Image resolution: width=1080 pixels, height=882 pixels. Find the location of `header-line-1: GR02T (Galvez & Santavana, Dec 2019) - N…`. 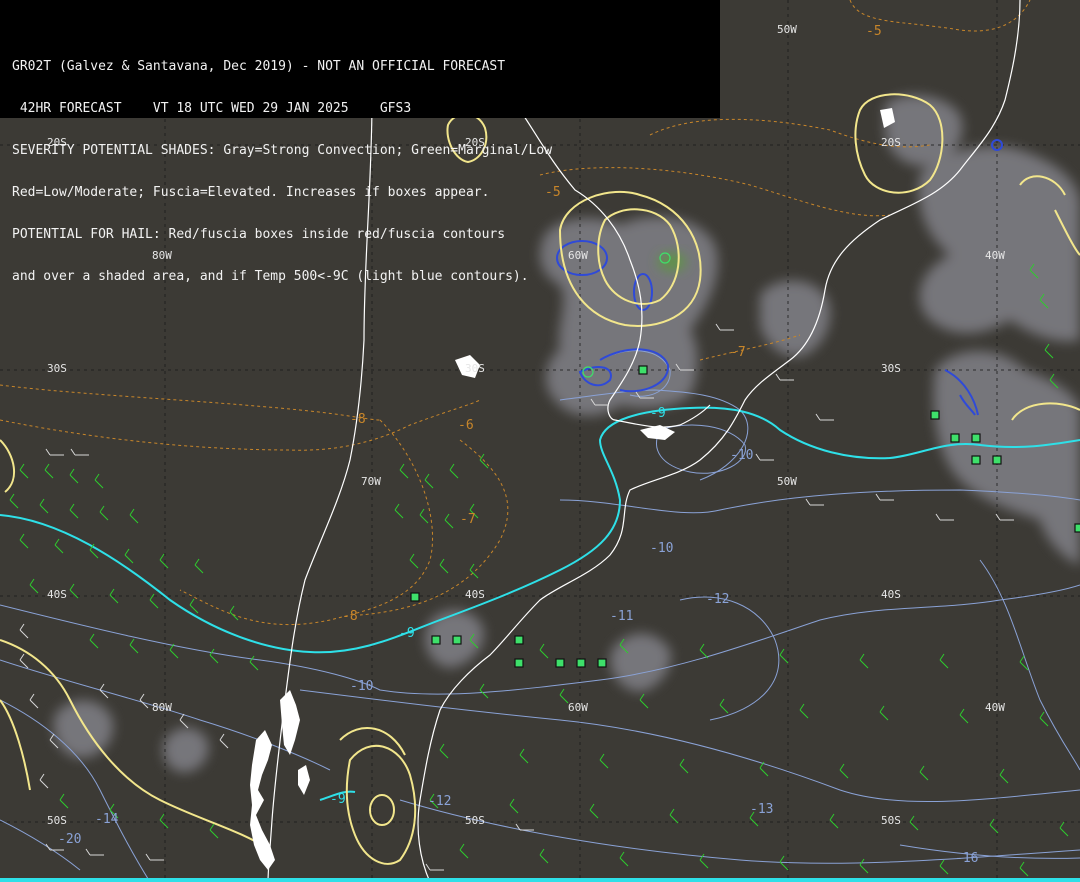

header-line-1: GR02T (Galvez & Santavana, Dec 2019) - N… is located at coordinates (259, 66).